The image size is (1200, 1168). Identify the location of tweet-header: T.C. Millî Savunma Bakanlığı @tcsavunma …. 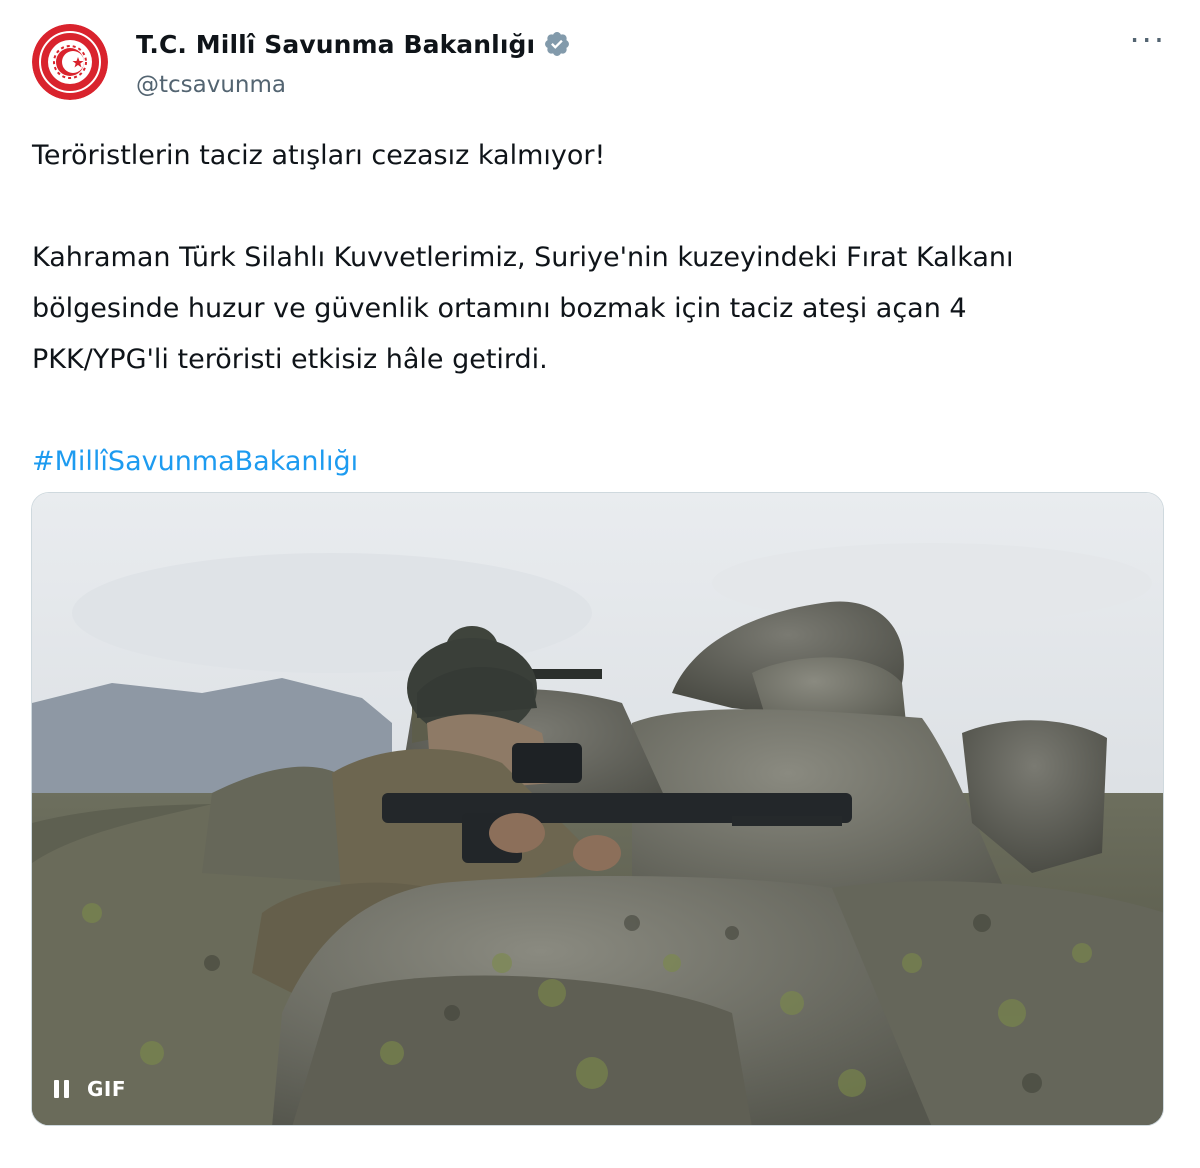
(604, 64).